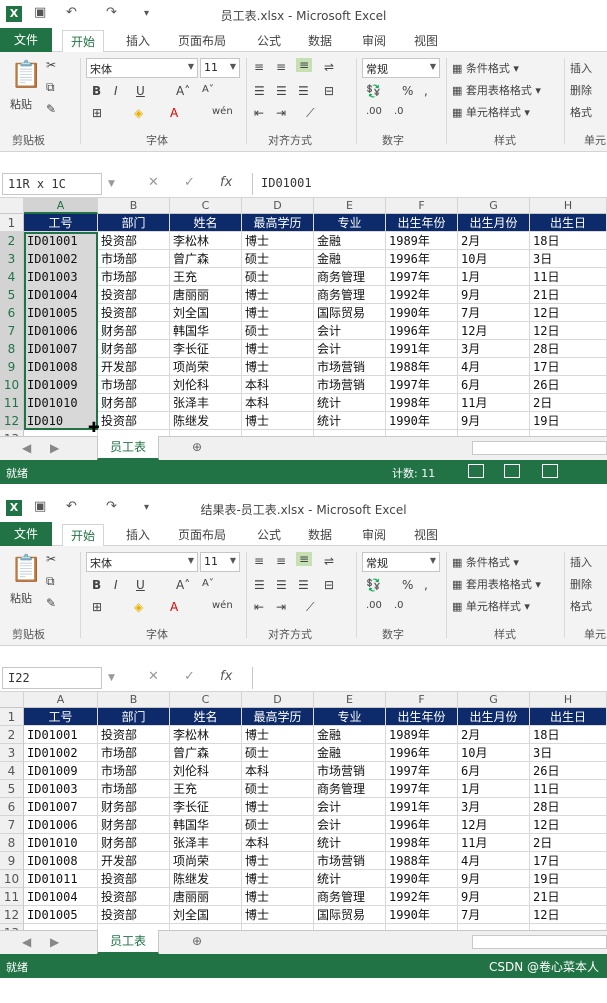  I want to click on row-header: 4, so click(12, 771).